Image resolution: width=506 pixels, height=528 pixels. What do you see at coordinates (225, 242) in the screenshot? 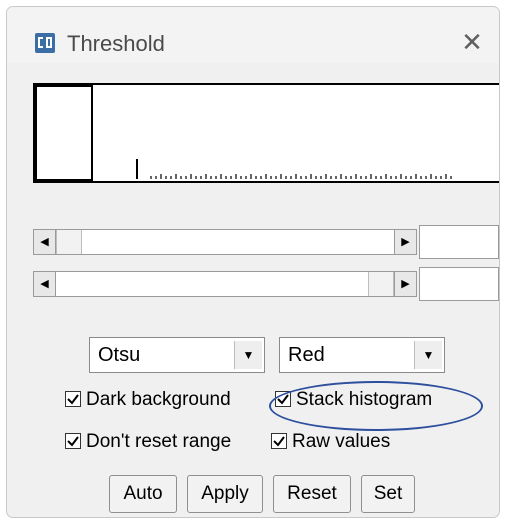
I see `min-threshold-slider: ◀ ▶` at bounding box center [225, 242].